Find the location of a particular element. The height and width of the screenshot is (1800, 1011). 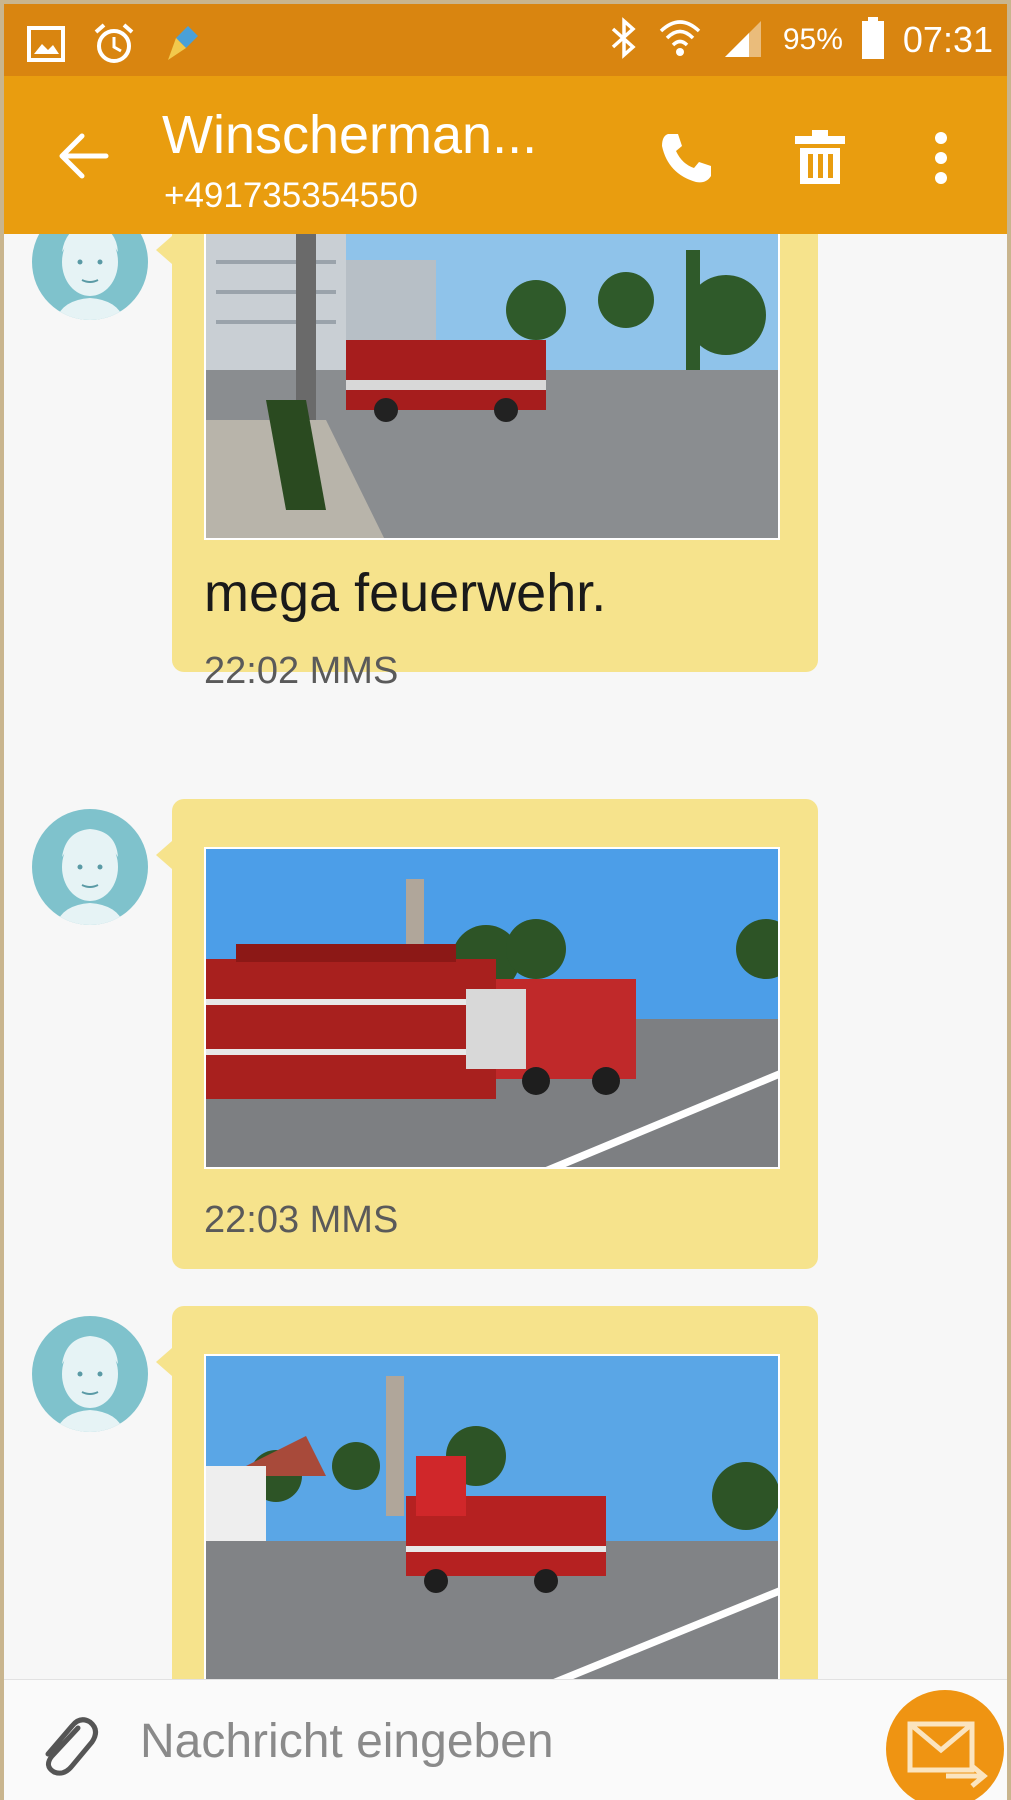

message-bubble is located at coordinates (487, 1492).